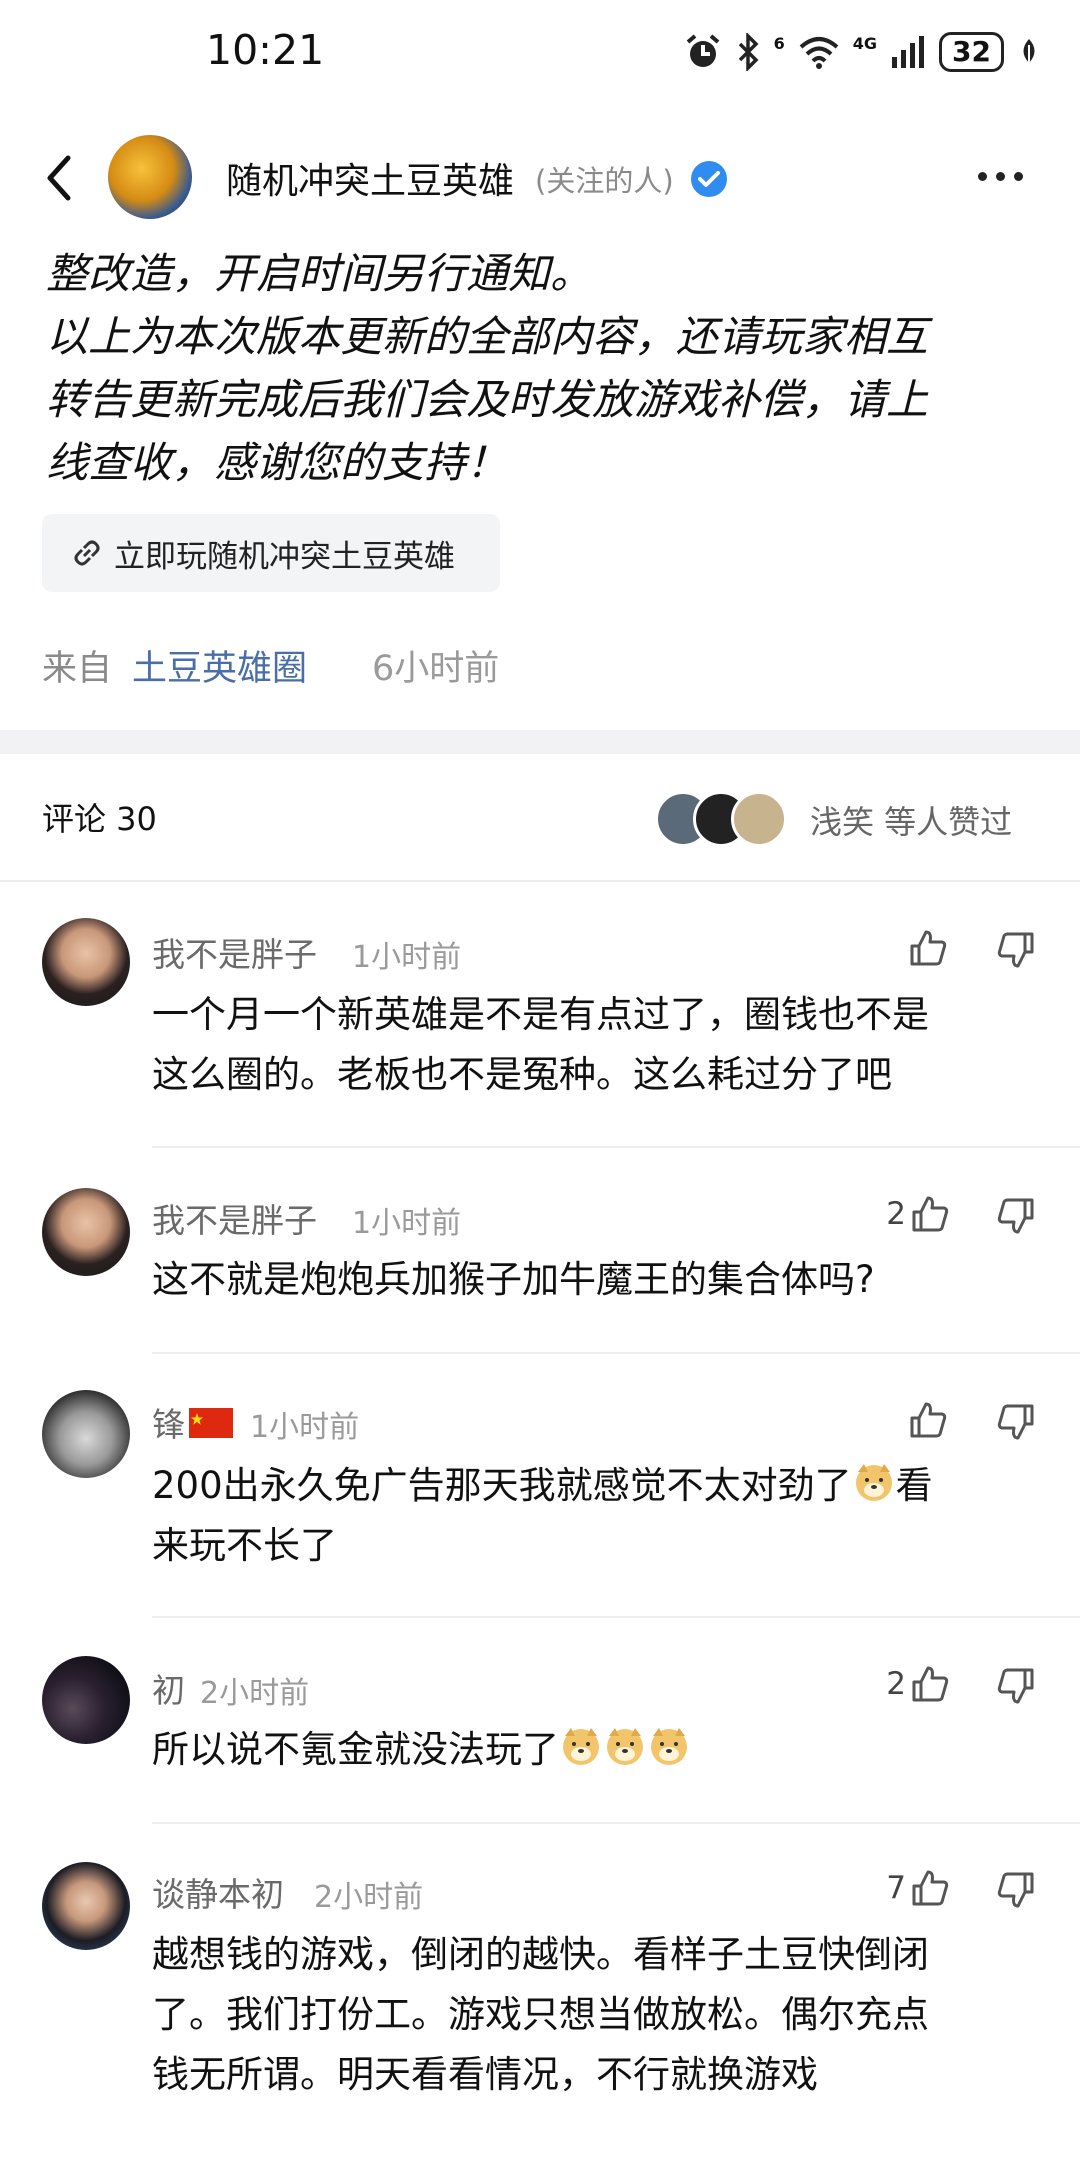 The height and width of the screenshot is (2168, 1080). What do you see at coordinates (370, 178) in the screenshot?
I see `account-name: 随机冲突土豆英雄` at bounding box center [370, 178].